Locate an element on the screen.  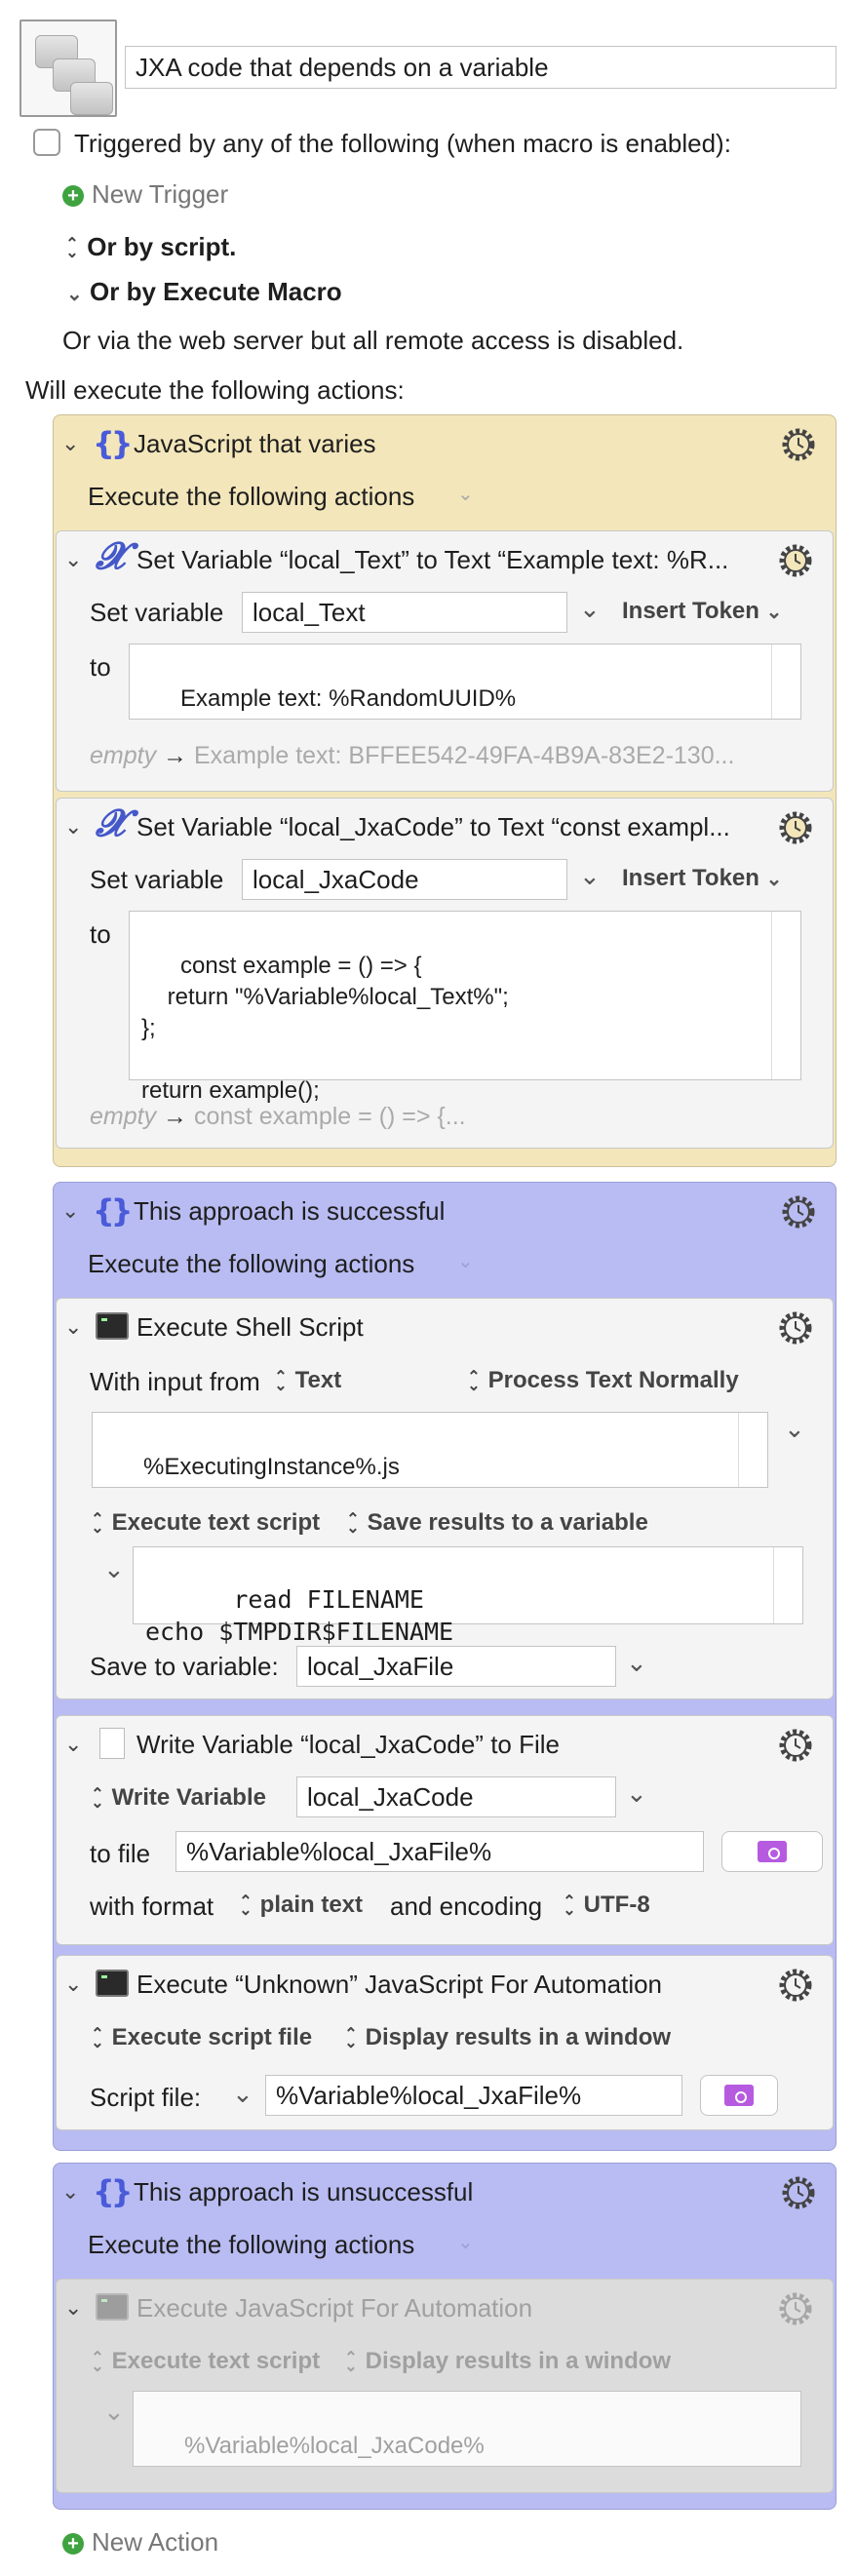
process-text-popup: ⌃ ⌄ Process Text Normally is located at coordinates (602, 1380).